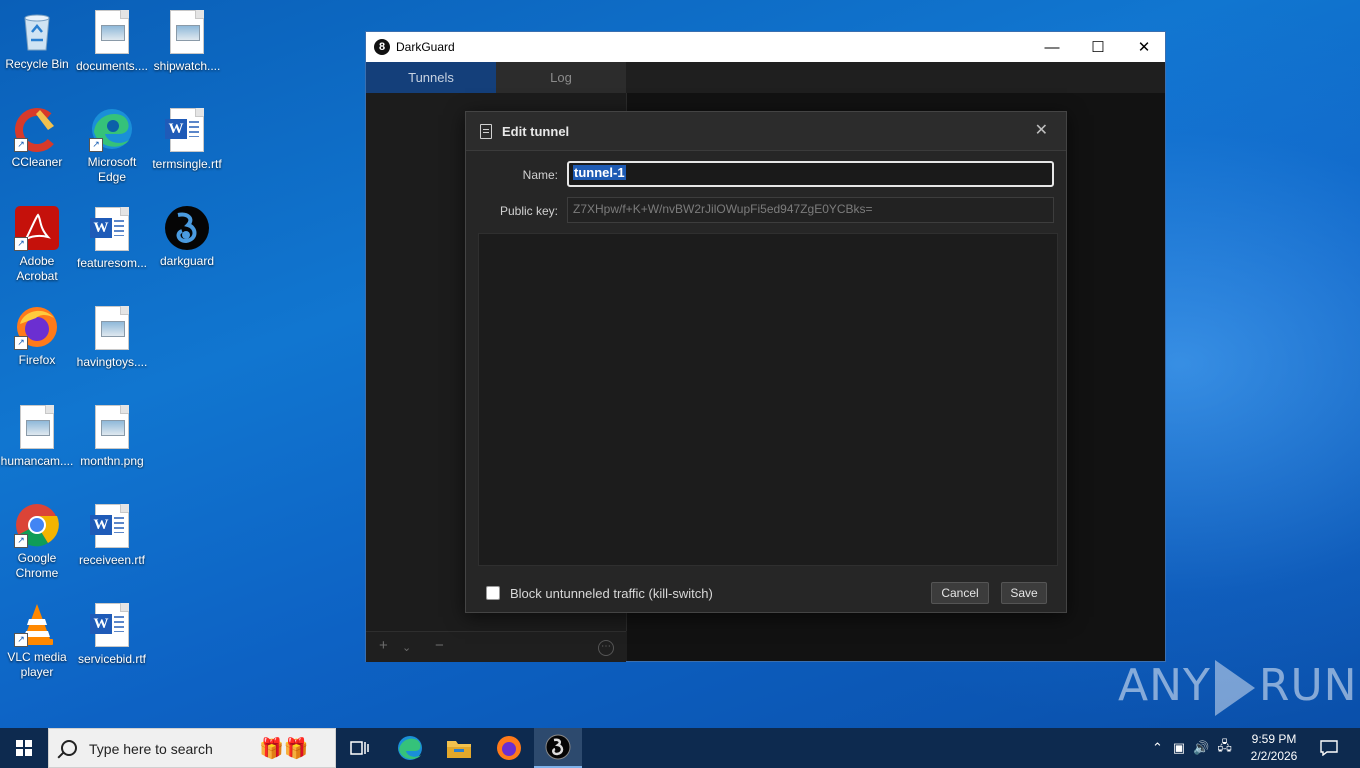 The width and height of the screenshot is (1360, 768). I want to click on taskbar-edge, so click(410, 748).